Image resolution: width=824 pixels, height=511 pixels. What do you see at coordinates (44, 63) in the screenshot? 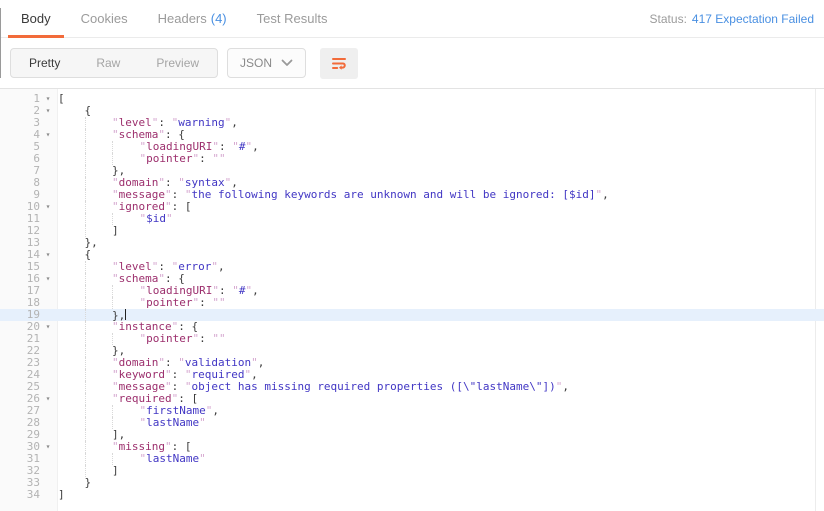
I see `view-pretty: Pretty` at bounding box center [44, 63].